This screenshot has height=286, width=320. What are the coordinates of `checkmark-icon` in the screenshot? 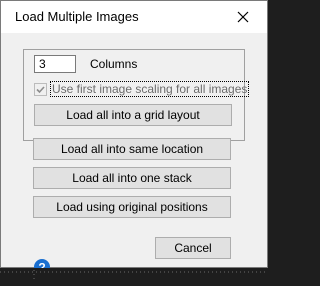 It's located at (40, 90).